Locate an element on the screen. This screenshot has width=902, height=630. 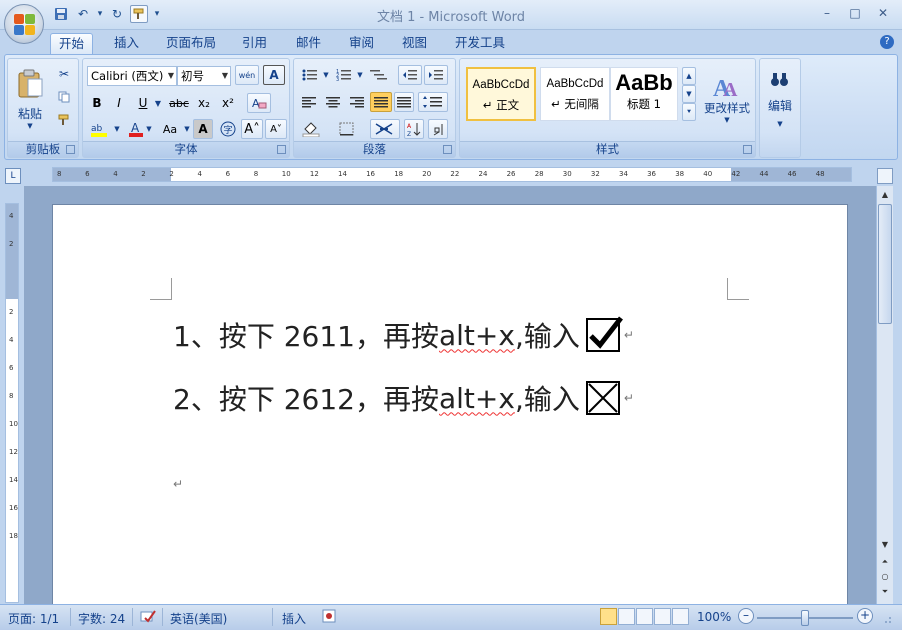
paste-button: 粘贴 ▼ is located at coordinates (30, 99).